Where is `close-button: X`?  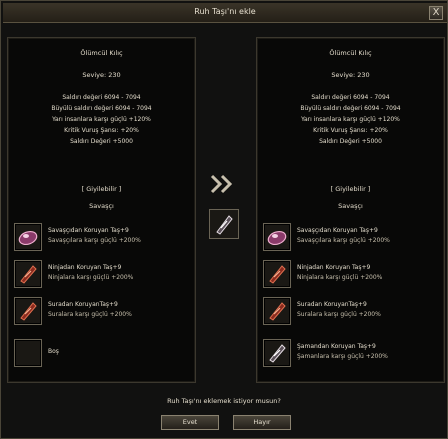 close-button: X is located at coordinates (436, 13).